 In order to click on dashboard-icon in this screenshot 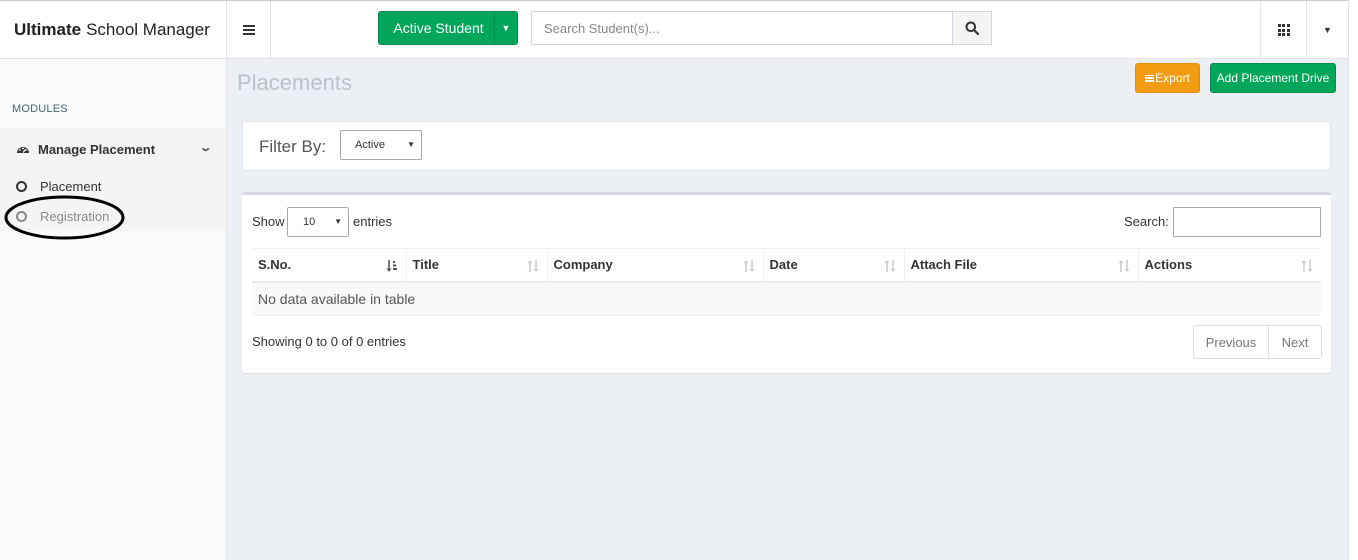, I will do `click(23, 150)`.